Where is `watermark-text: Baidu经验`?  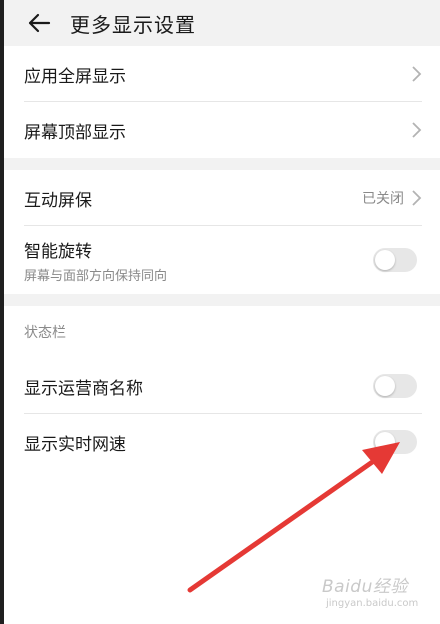
watermark-text: Baidu经验 is located at coordinates (365, 587).